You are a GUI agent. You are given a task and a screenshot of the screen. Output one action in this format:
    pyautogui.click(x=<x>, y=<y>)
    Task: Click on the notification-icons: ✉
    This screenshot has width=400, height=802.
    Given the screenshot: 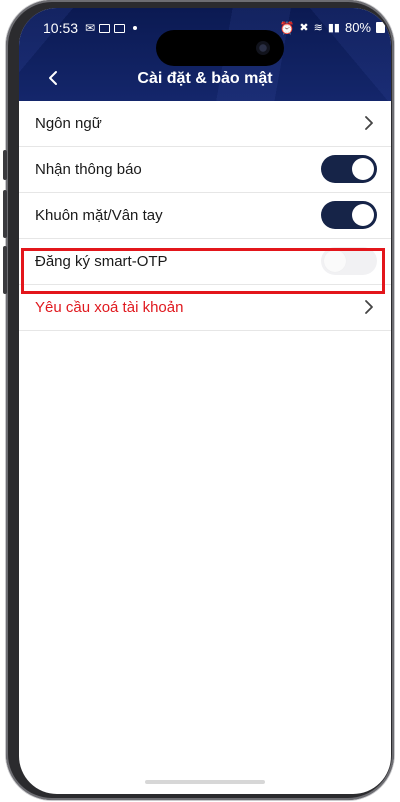 What is the action you would take?
    pyautogui.click(x=111, y=28)
    